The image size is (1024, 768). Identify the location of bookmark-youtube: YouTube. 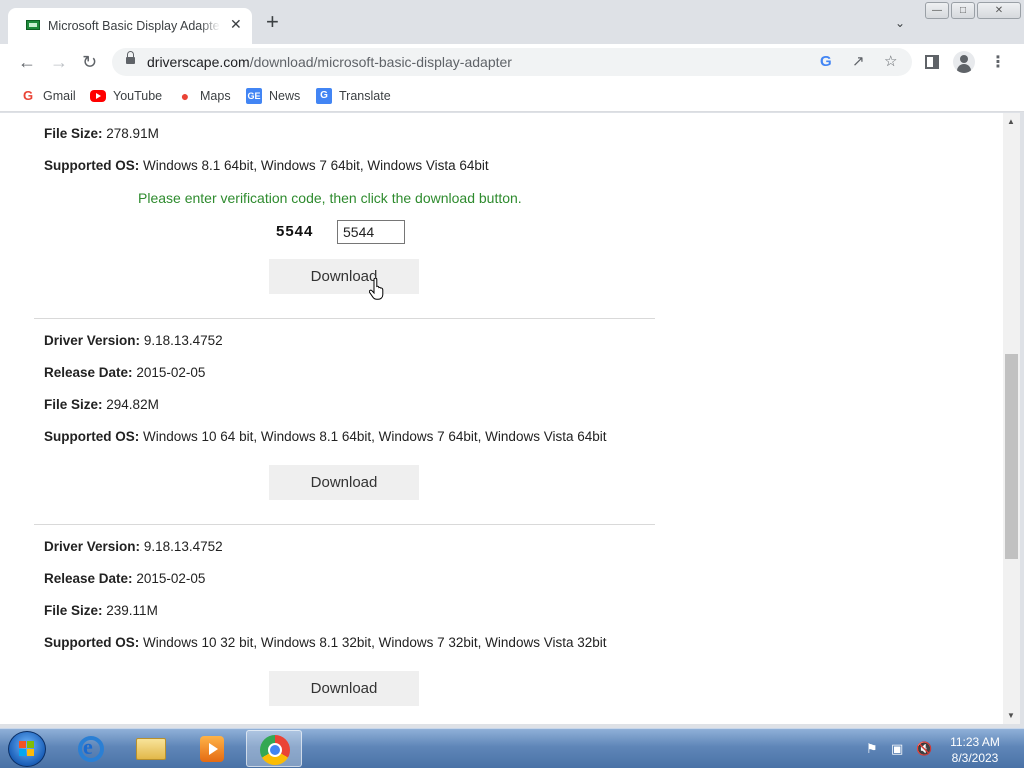
(126, 96).